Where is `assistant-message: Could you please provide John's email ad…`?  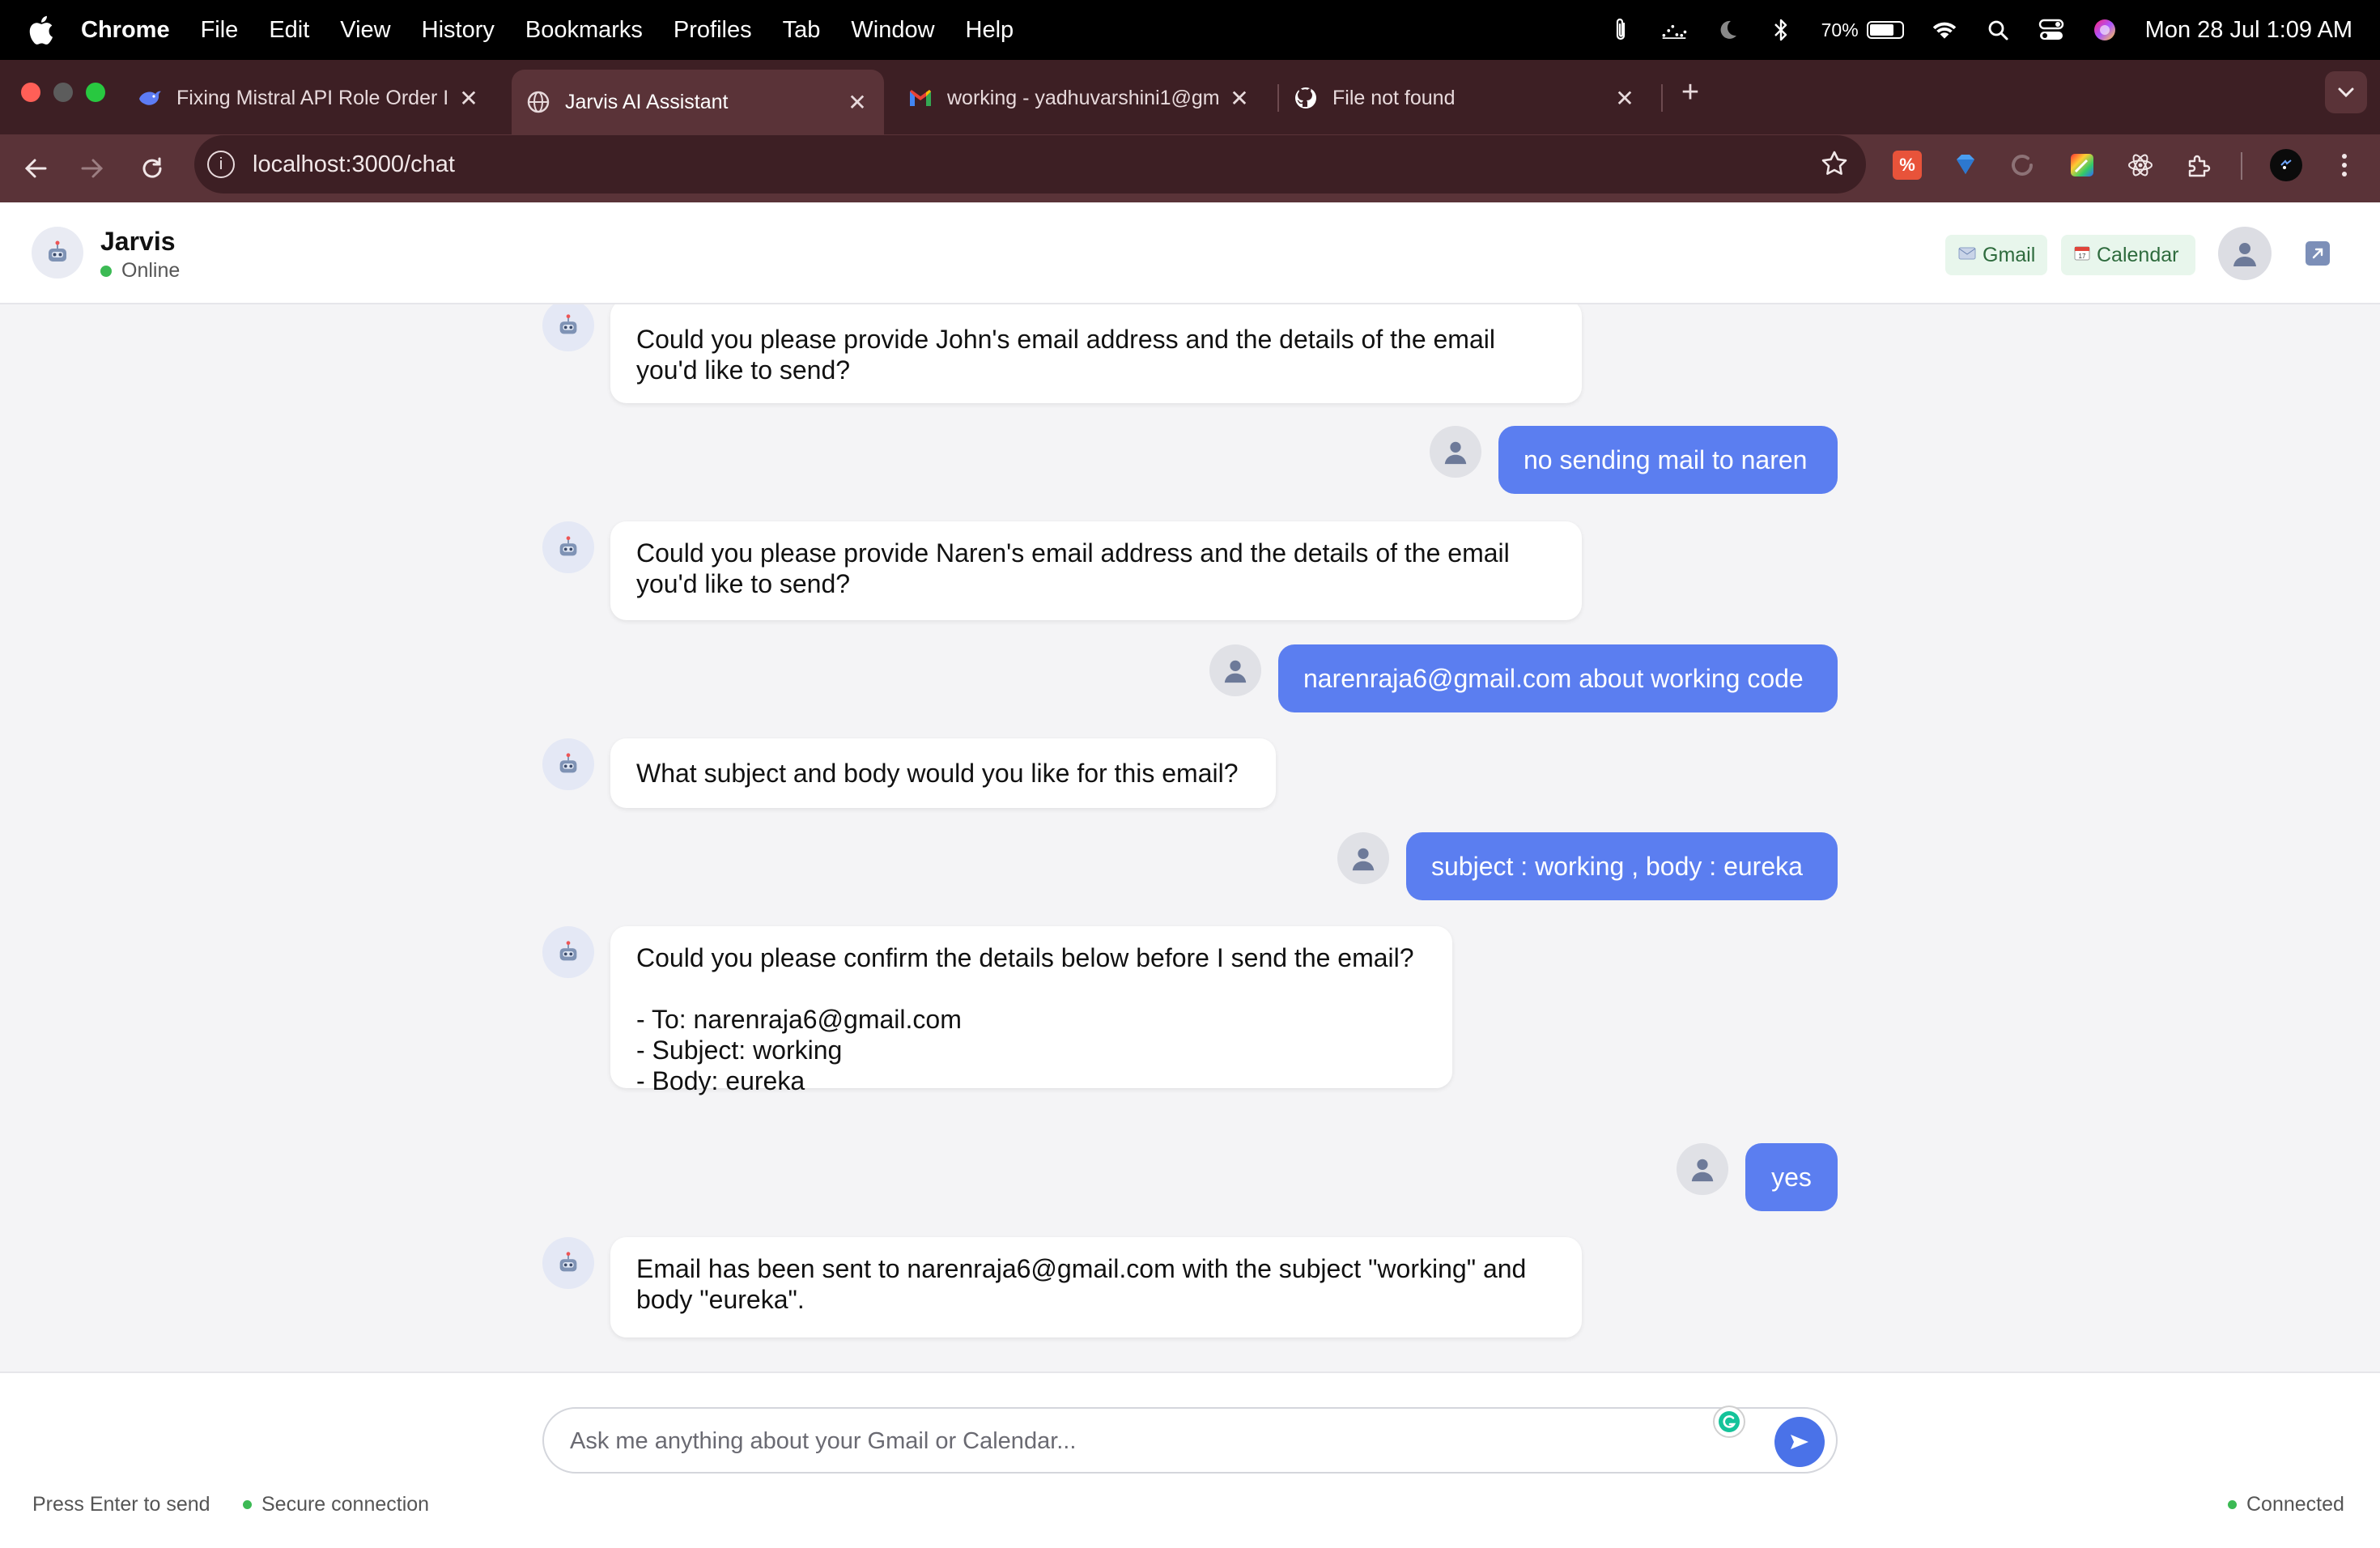 assistant-message: Could you please provide John's email ad… is located at coordinates (1096, 354).